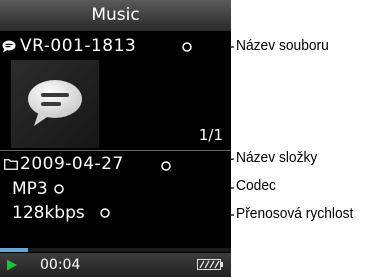  I want to click on callout-folder-name: Název složky, so click(277, 157).